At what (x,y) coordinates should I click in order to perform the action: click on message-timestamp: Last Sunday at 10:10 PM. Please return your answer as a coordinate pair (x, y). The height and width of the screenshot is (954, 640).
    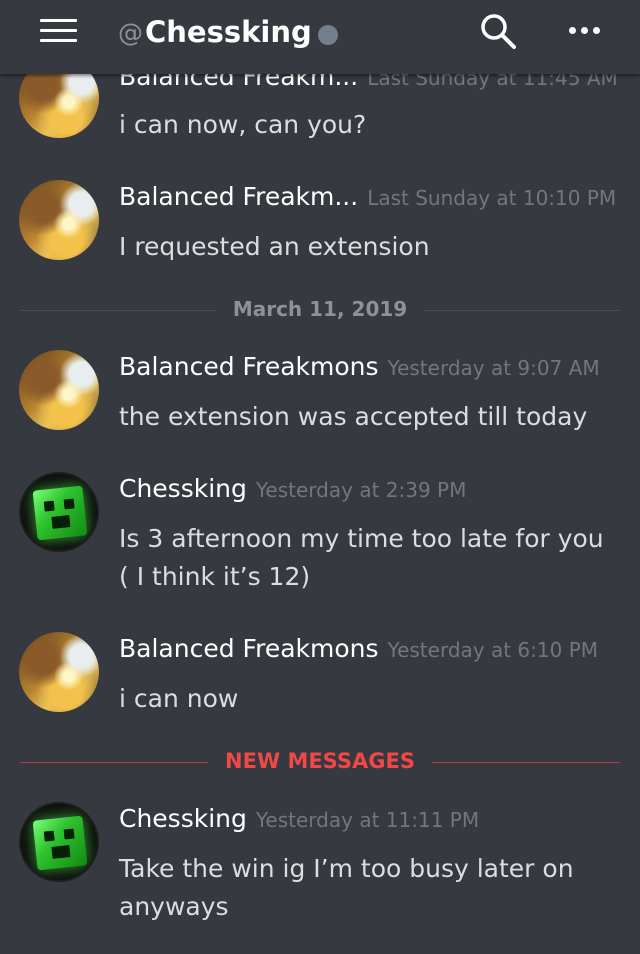
    Looking at the image, I should click on (492, 198).